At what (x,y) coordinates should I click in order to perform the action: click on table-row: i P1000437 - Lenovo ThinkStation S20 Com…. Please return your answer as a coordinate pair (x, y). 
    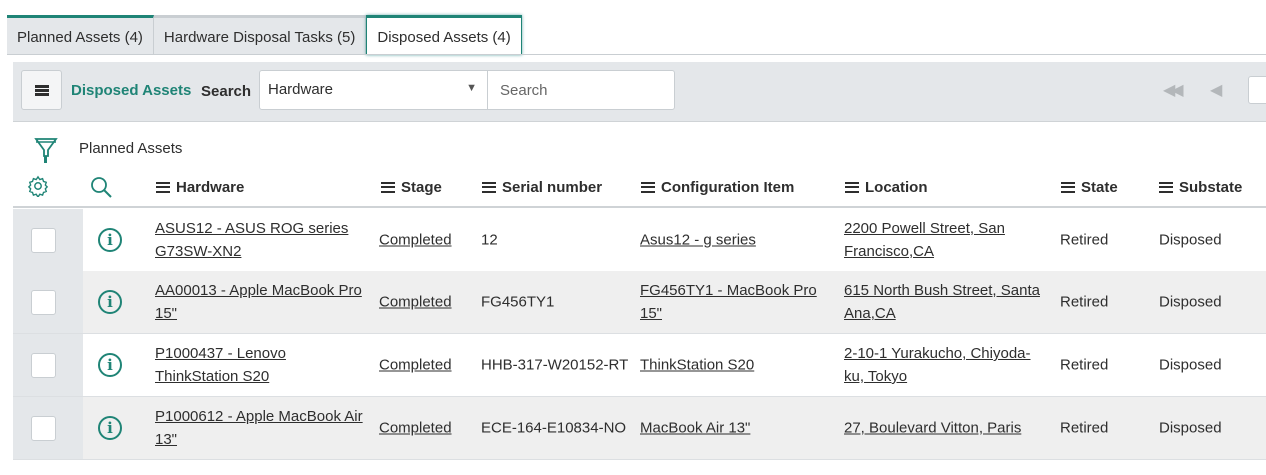
    Looking at the image, I should click on (639, 365).